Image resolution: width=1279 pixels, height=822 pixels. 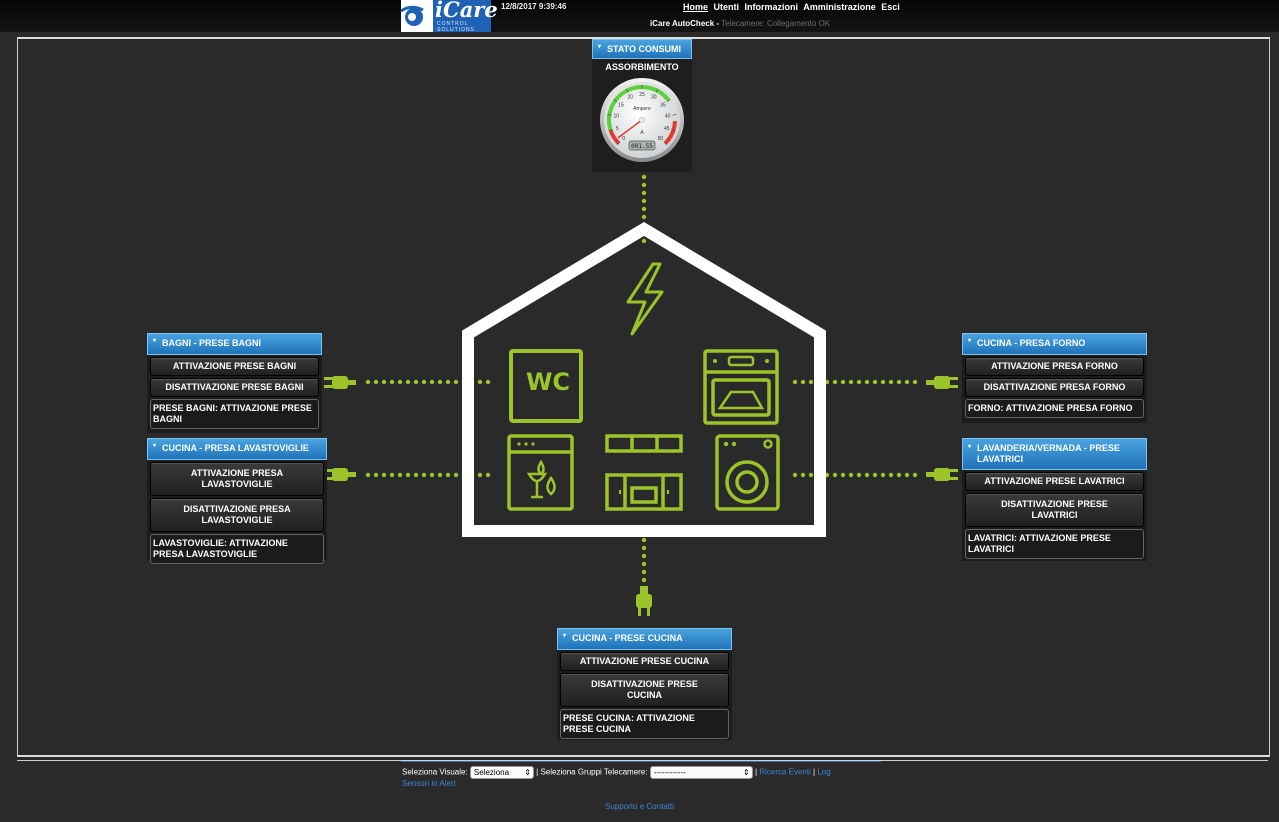 What do you see at coordinates (234, 414) in the screenshot?
I see `bagni-status: PRESE BAGNI: ATTIVAZIONE PRESE BAGNI` at bounding box center [234, 414].